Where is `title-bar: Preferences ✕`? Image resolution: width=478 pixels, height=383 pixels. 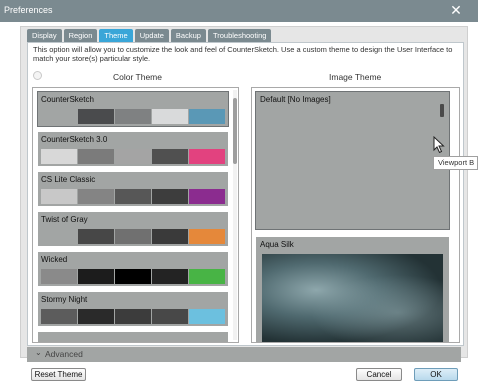 title-bar: Preferences ✕ is located at coordinates (239, 11).